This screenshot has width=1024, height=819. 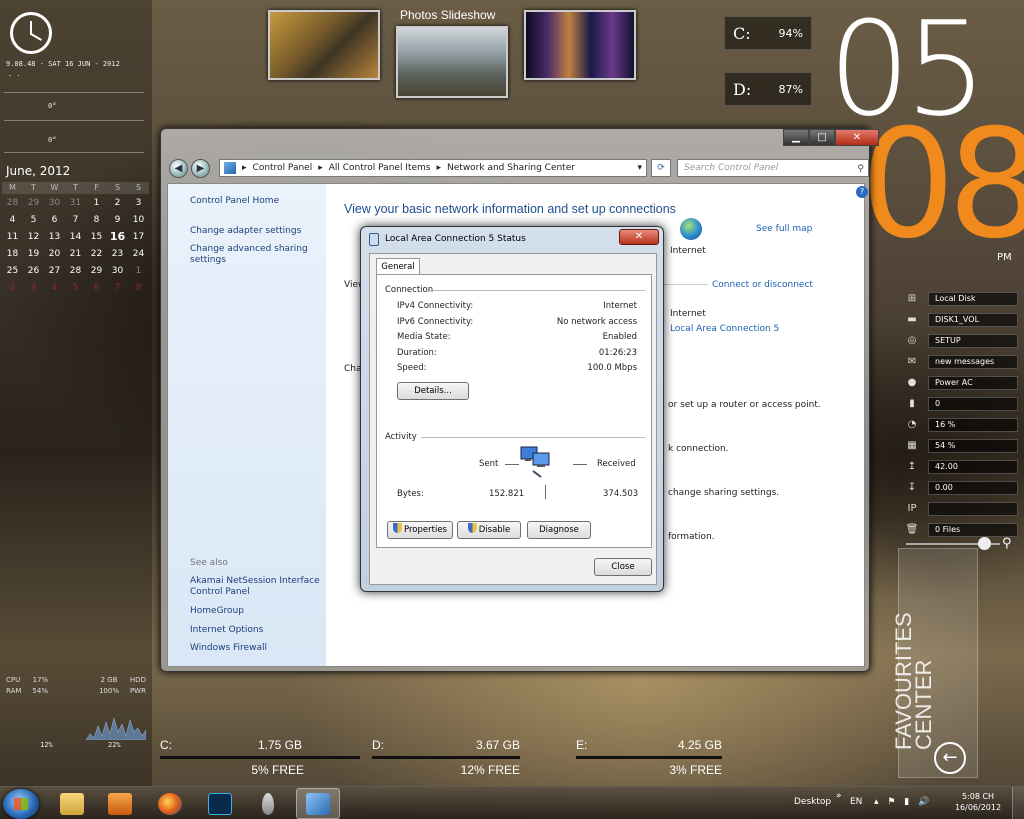 I want to click on system-item: ↥ 42.00, so click(x=962, y=466).